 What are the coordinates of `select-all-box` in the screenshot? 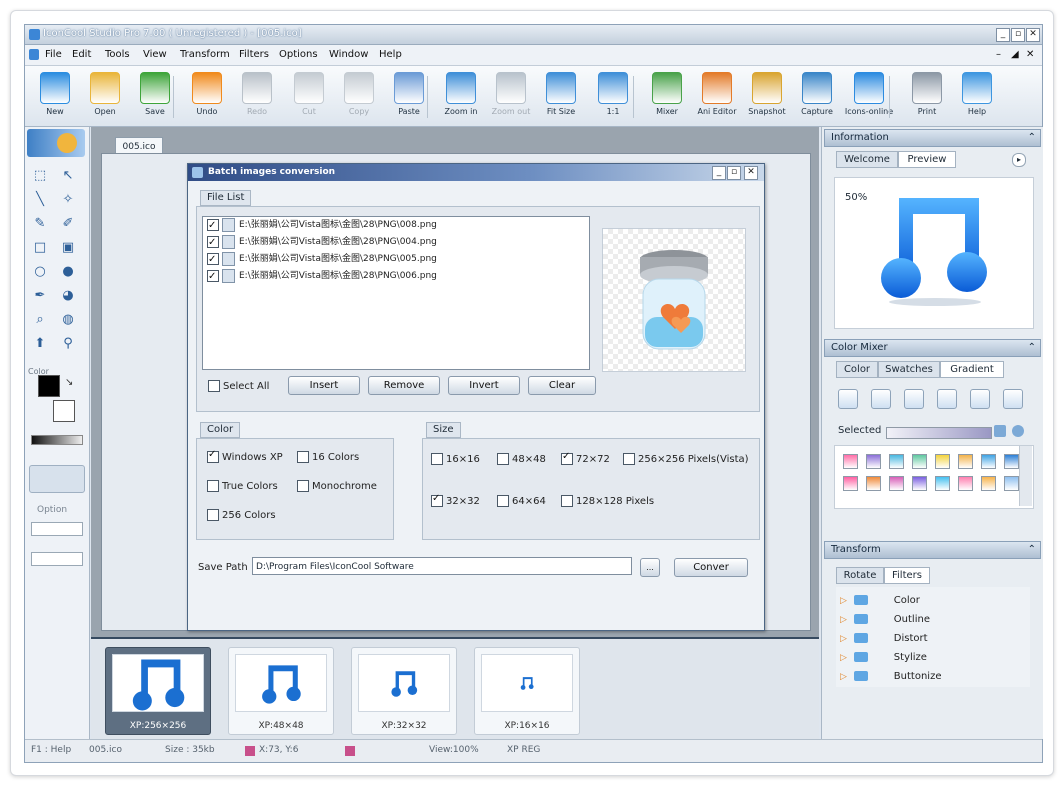 It's located at (214, 386).